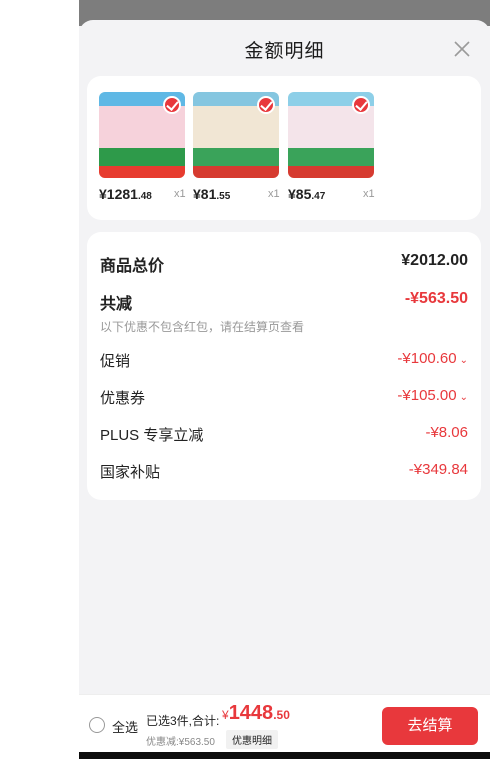 This screenshot has height=759, width=500. Describe the element at coordinates (284, 301) in the screenshot. I see `total-reduction-row: 共减 -¥563.50` at that location.